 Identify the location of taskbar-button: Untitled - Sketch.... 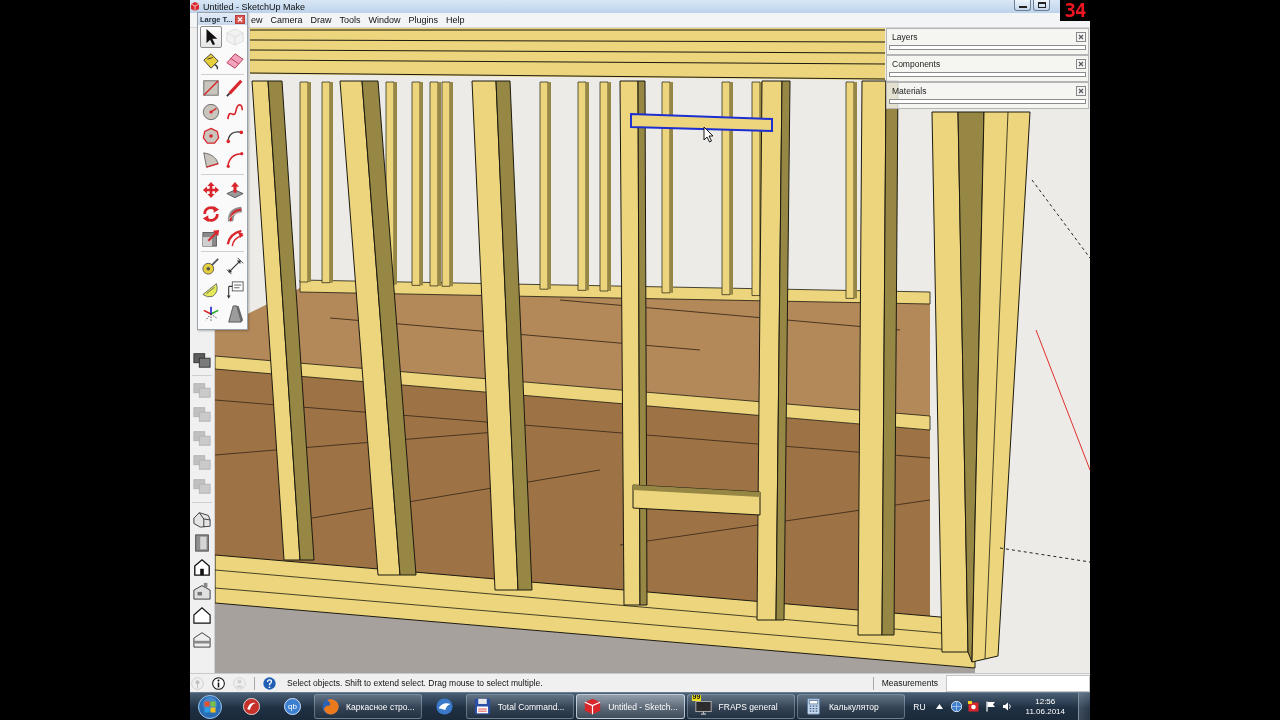
(630, 706).